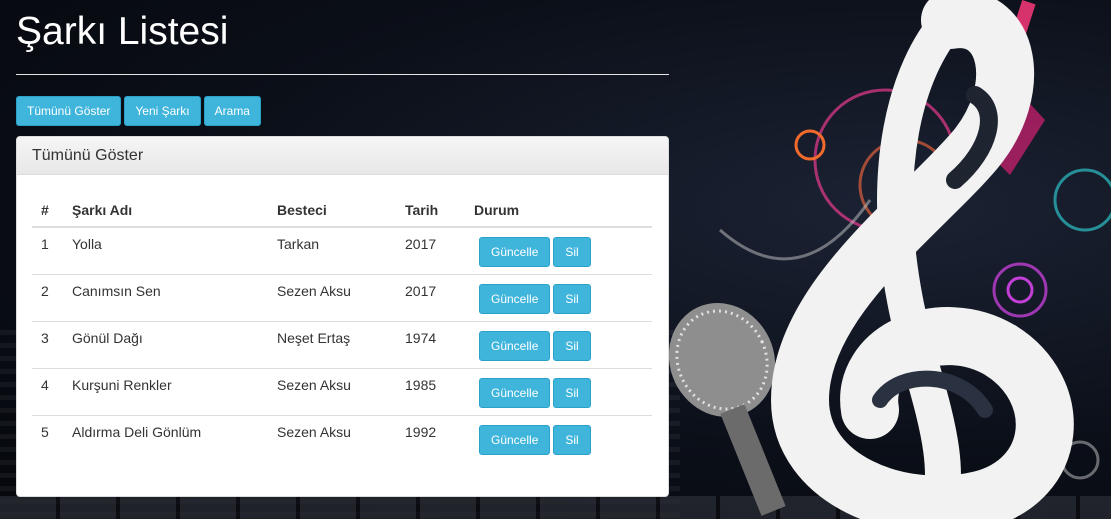  I want to click on column-header-date: Tarih, so click(430, 210).